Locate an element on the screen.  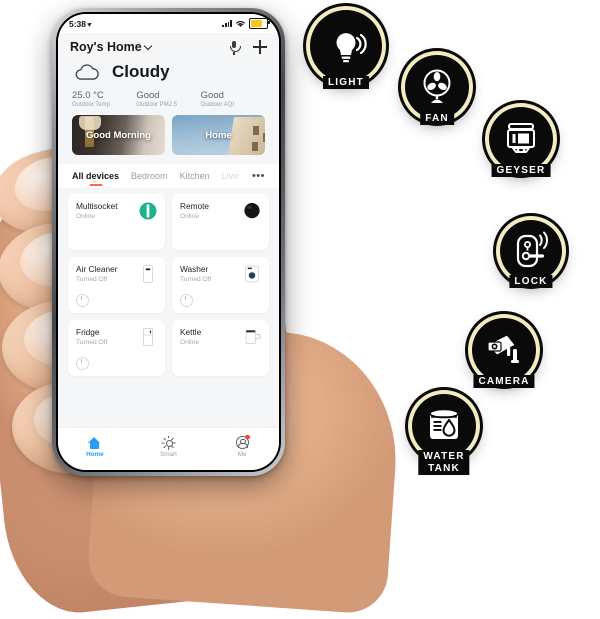
kettle-icon is located at coordinates (253, 337).